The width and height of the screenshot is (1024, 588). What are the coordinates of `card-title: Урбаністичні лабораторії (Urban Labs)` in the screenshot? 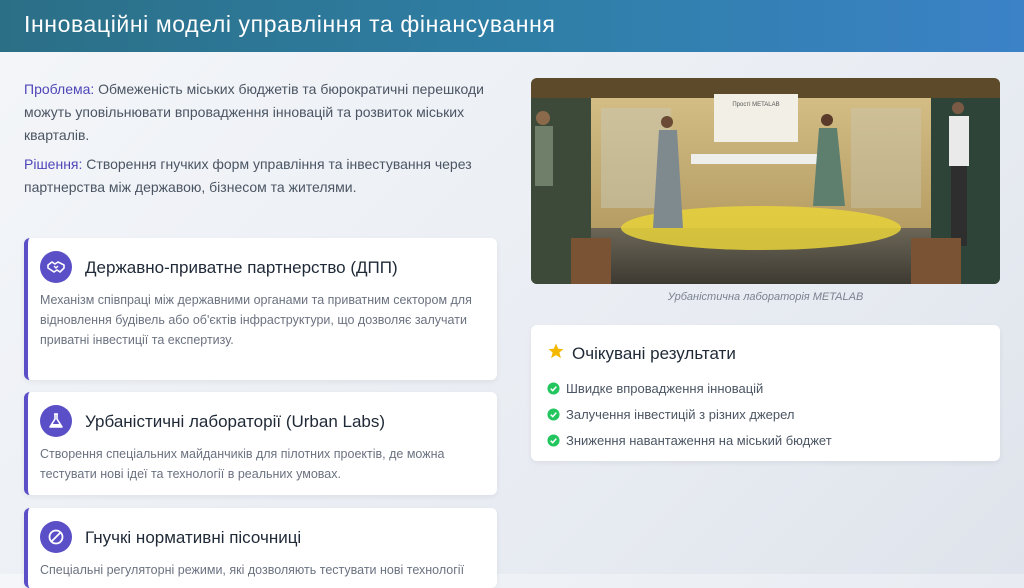 It's located at (235, 421).